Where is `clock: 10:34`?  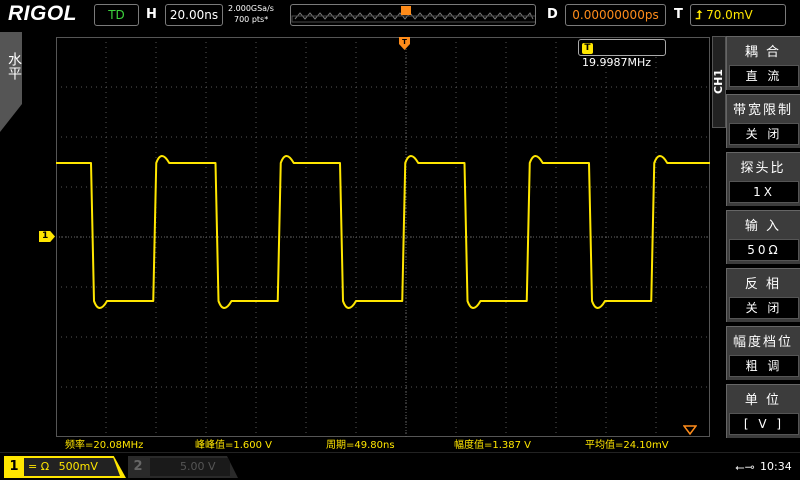
clock: 10:34 is located at coordinates (776, 466).